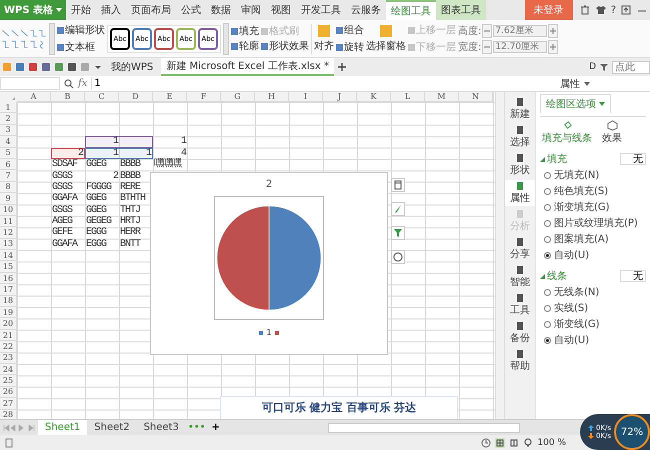  I want to click on row-header: 3, so click(8, 130).